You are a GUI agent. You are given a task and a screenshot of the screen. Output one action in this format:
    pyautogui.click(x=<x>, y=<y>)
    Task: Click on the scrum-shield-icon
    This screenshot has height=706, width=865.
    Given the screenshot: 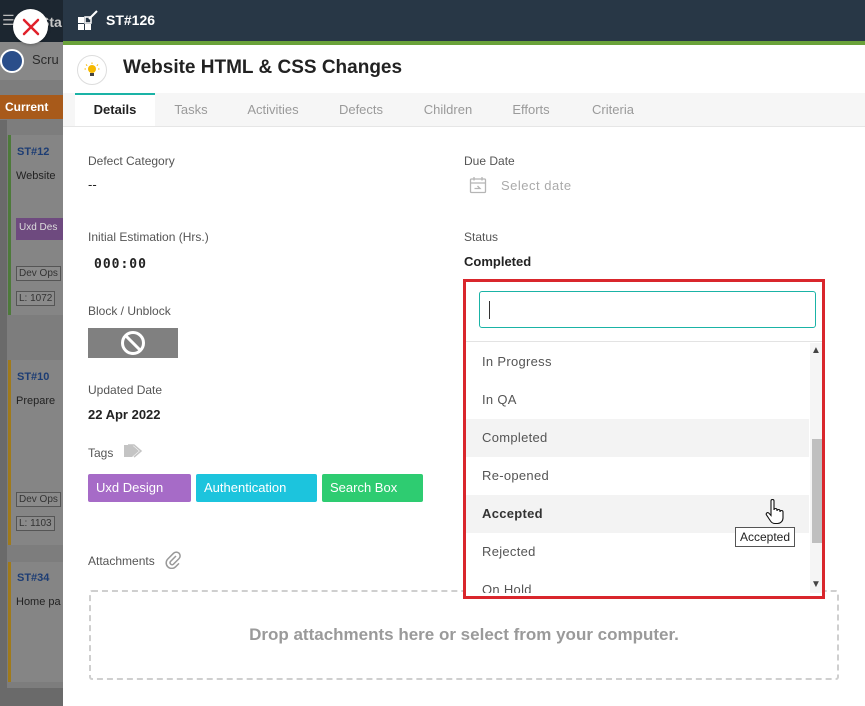 What is the action you would take?
    pyautogui.click(x=12, y=61)
    